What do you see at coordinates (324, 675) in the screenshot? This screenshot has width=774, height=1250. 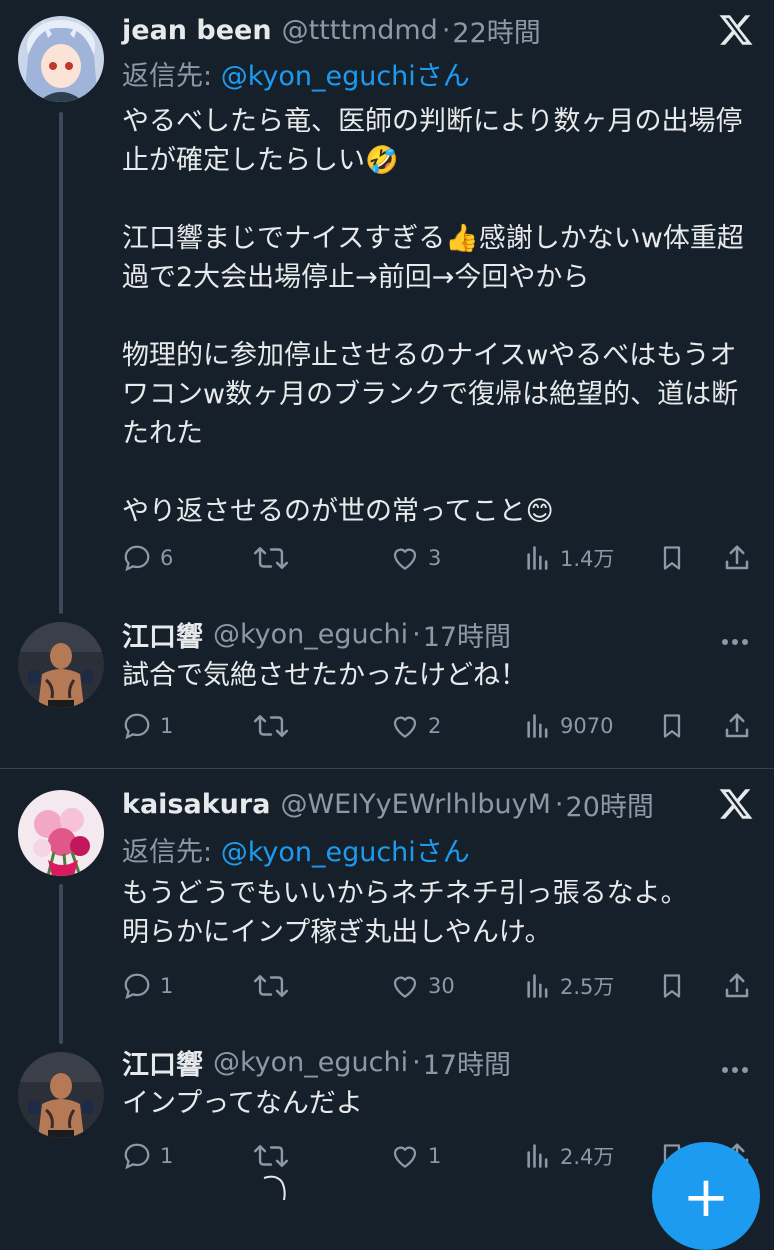 I see `tweet-text: 試合で気絶させたかったけどね！` at bounding box center [324, 675].